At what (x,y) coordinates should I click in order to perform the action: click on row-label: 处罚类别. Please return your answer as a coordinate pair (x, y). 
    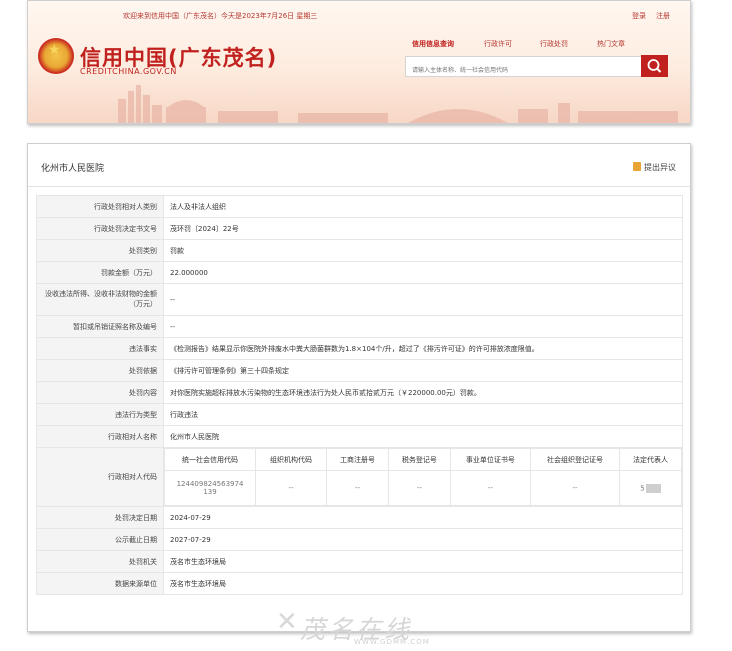
    Looking at the image, I should click on (100, 250).